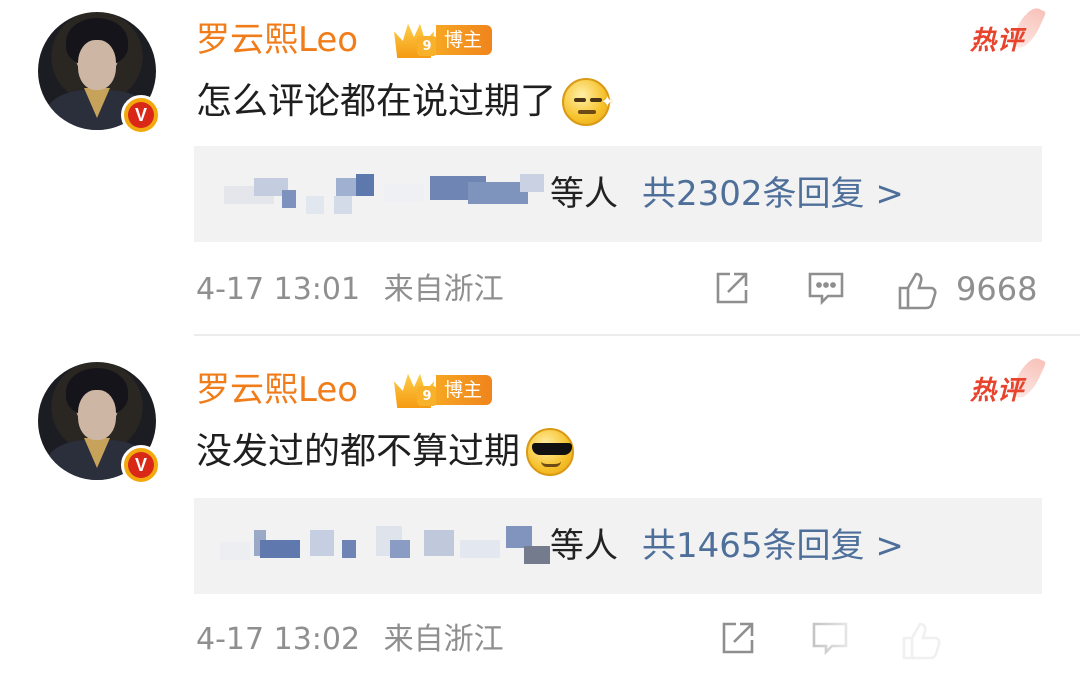 The image size is (1080, 678). I want to click on comment-text: 怎么评论都在说过期了 ✦, so click(405, 102).